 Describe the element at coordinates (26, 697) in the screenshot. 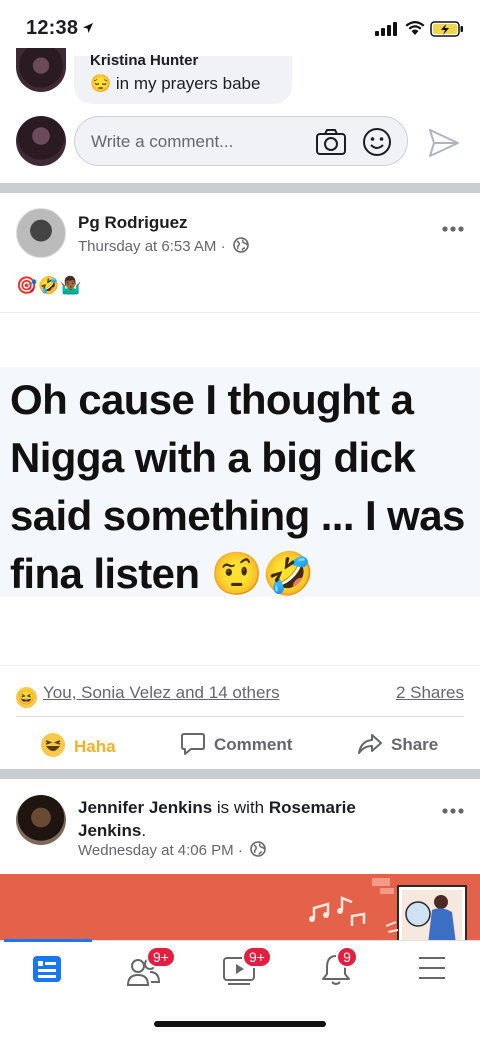

I see `haha-reaction-icon: 😆` at that location.